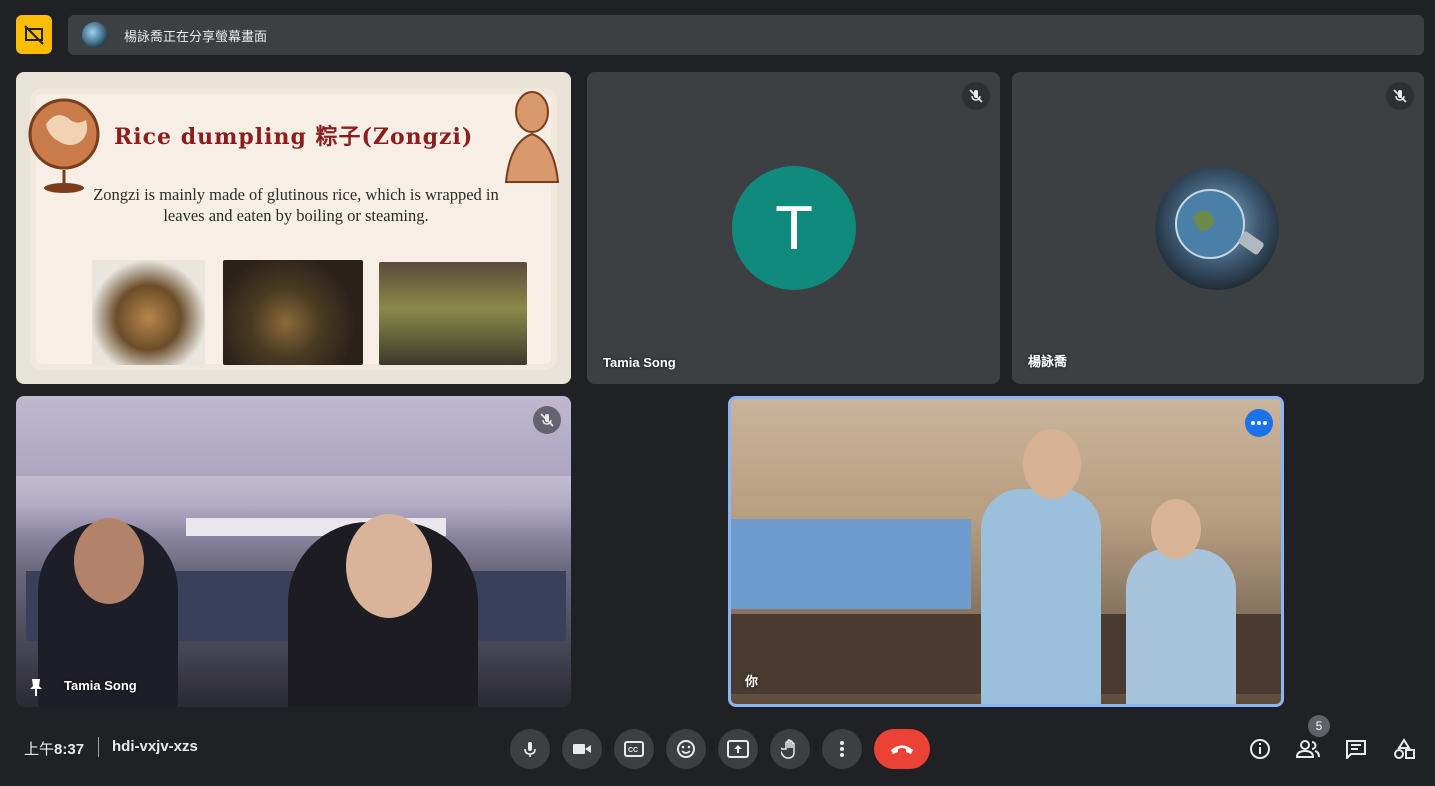 The width and height of the screenshot is (1435, 786). Describe the element at coordinates (1176, 529) in the screenshot. I see `presenter-girl-face` at that location.